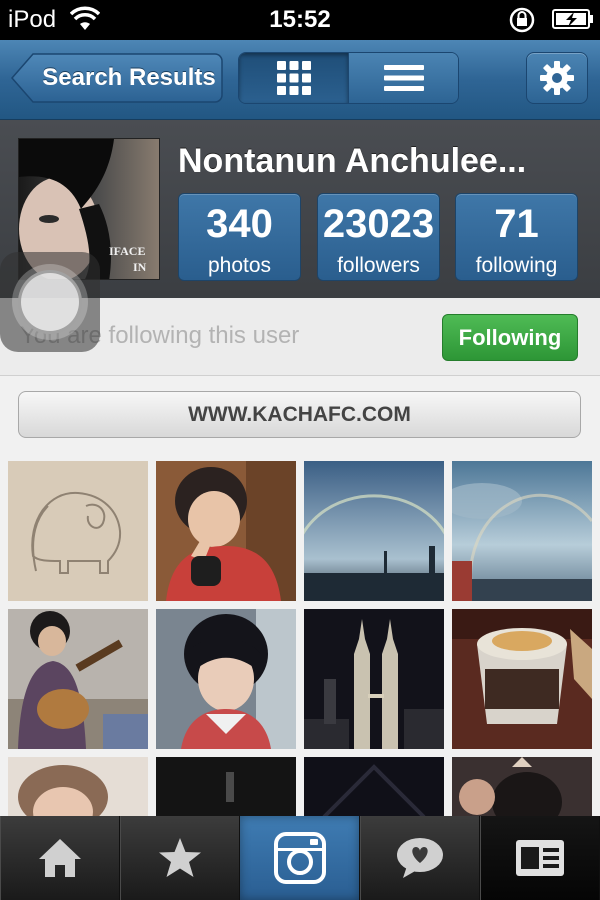  Describe the element at coordinates (572, 19) in the screenshot. I see `battery-charging-icon` at that location.